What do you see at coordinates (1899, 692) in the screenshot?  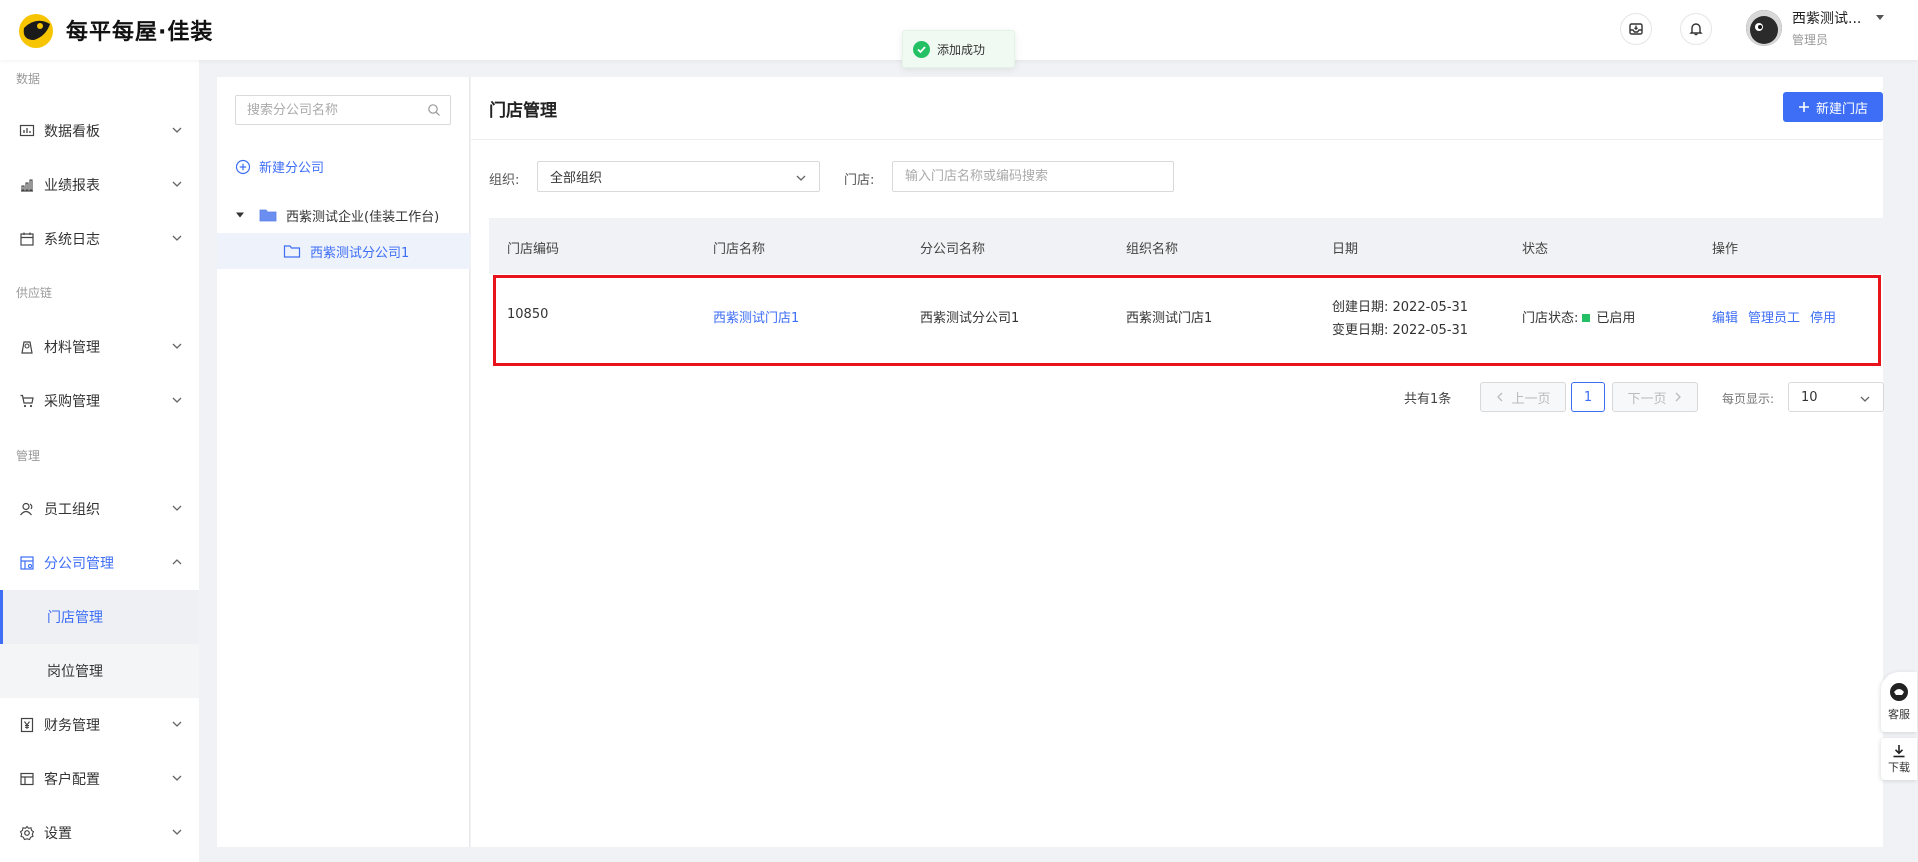 I see `chat-icon` at bounding box center [1899, 692].